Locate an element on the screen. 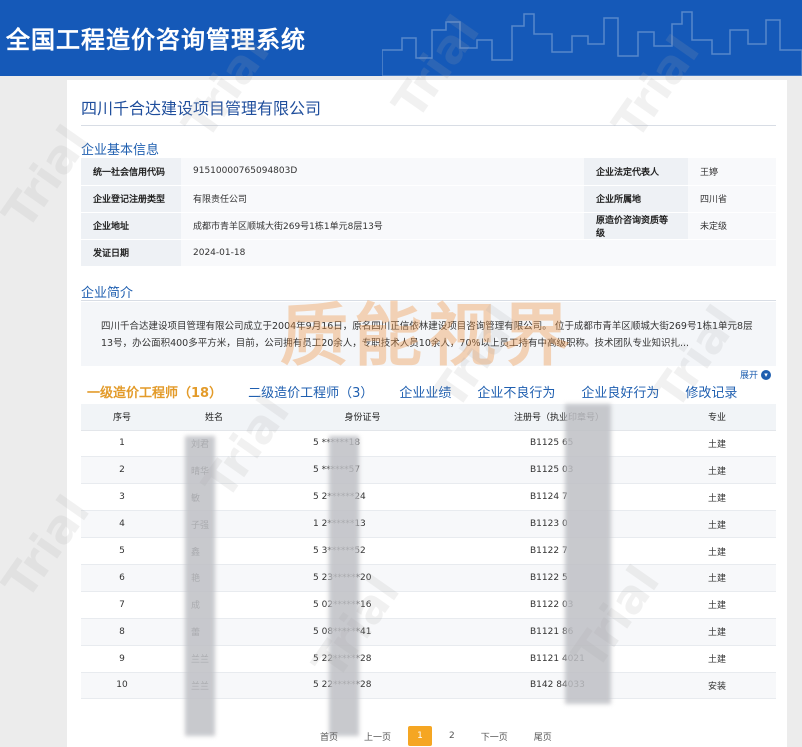 The height and width of the screenshot is (747, 802). info-value-empty is located at coordinates (732, 253).